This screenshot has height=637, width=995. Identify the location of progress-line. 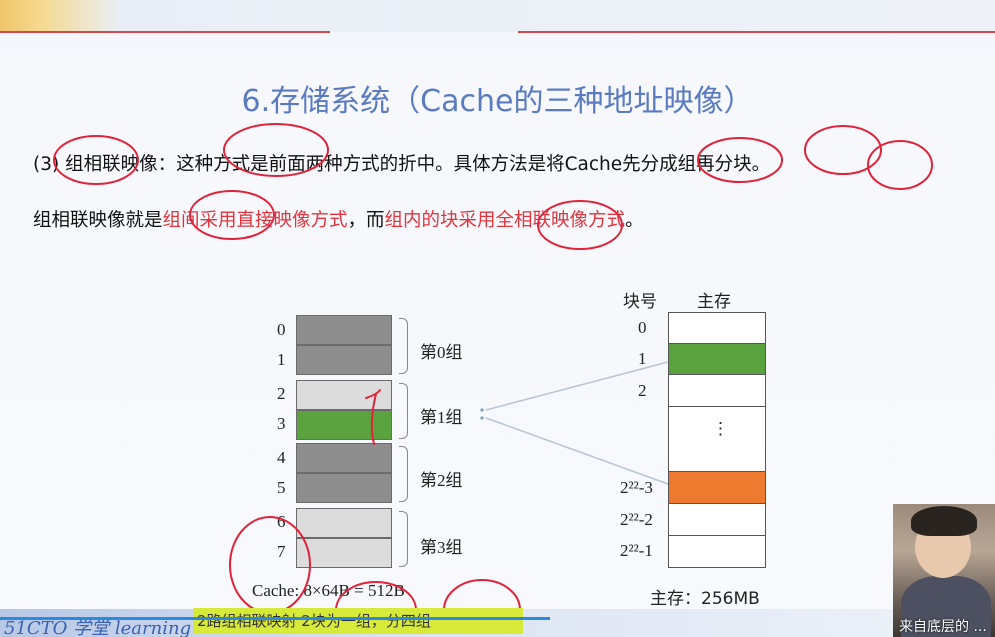
(275, 618).